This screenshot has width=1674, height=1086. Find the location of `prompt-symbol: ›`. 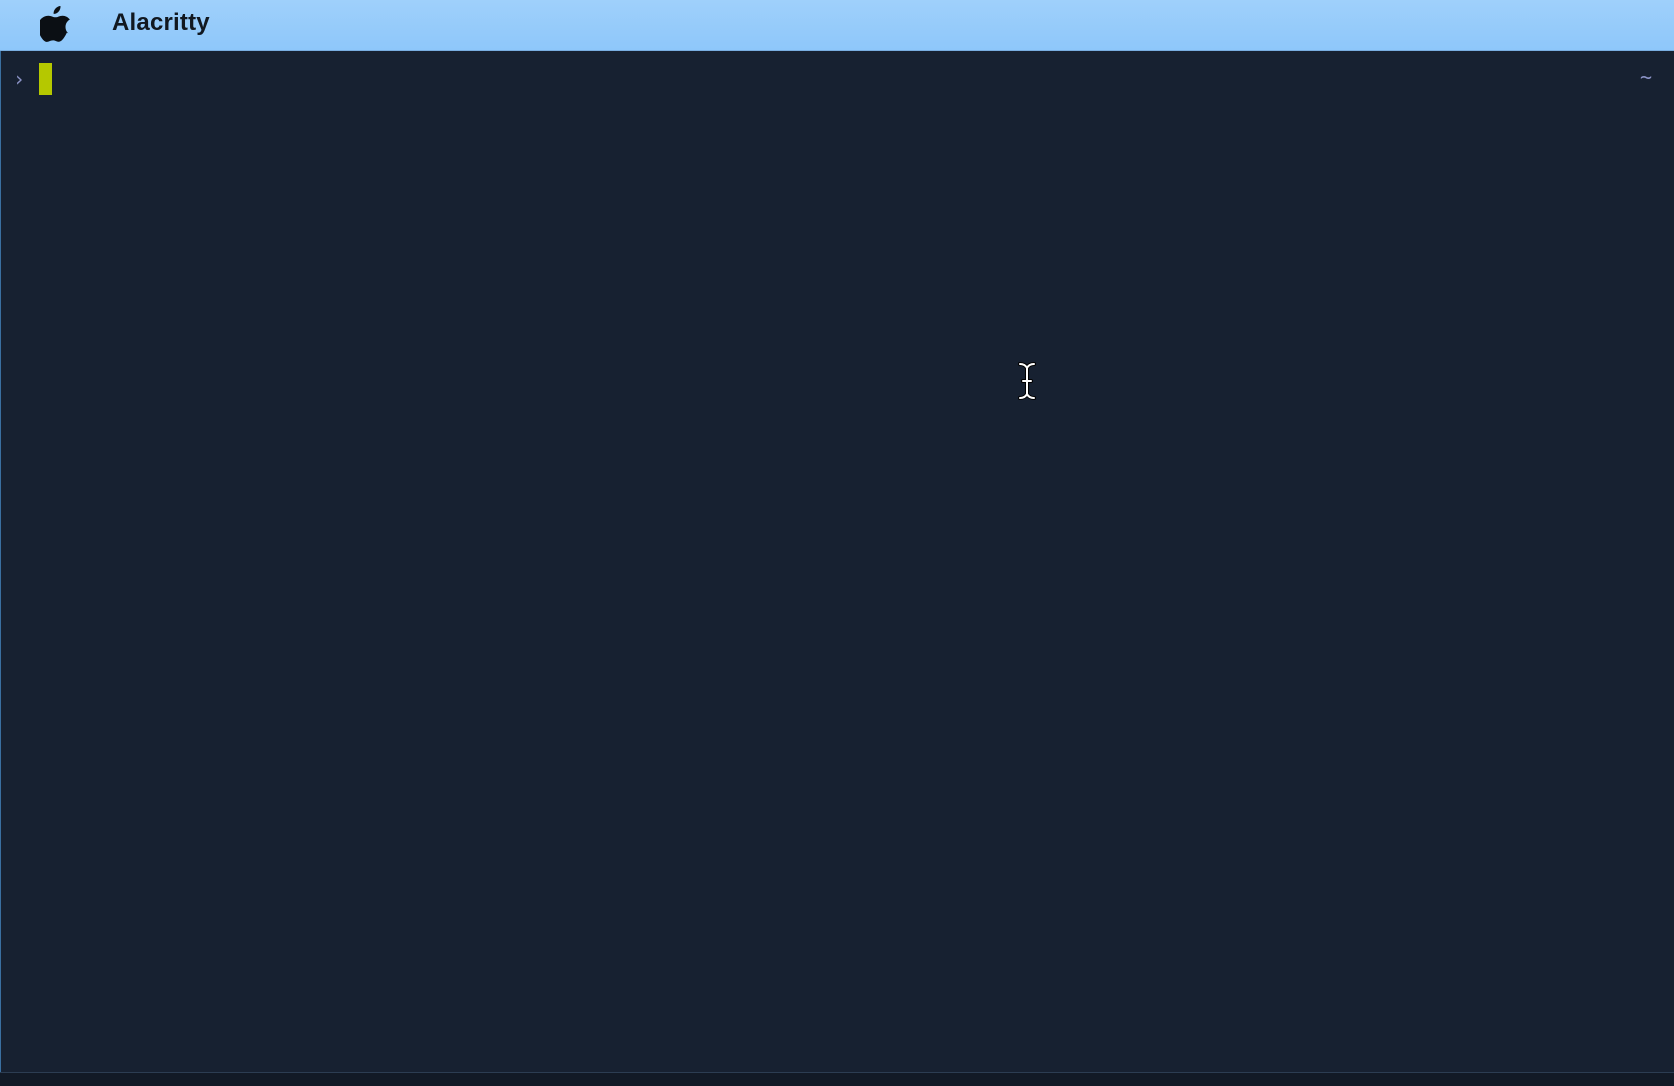

prompt-symbol: › is located at coordinates (19, 79).